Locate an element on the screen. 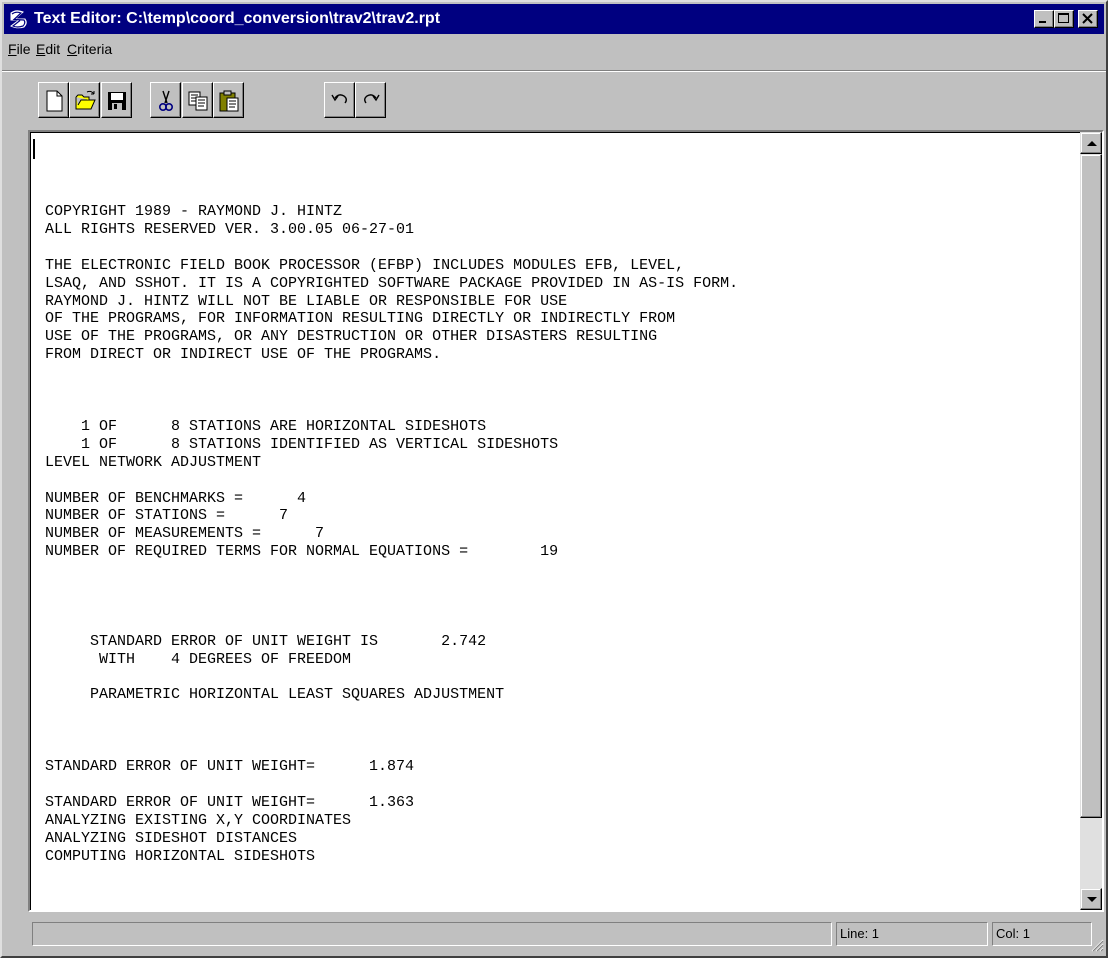 Image resolution: width=1108 pixels, height=958 pixels. close-icon is located at coordinates (1087, 18).